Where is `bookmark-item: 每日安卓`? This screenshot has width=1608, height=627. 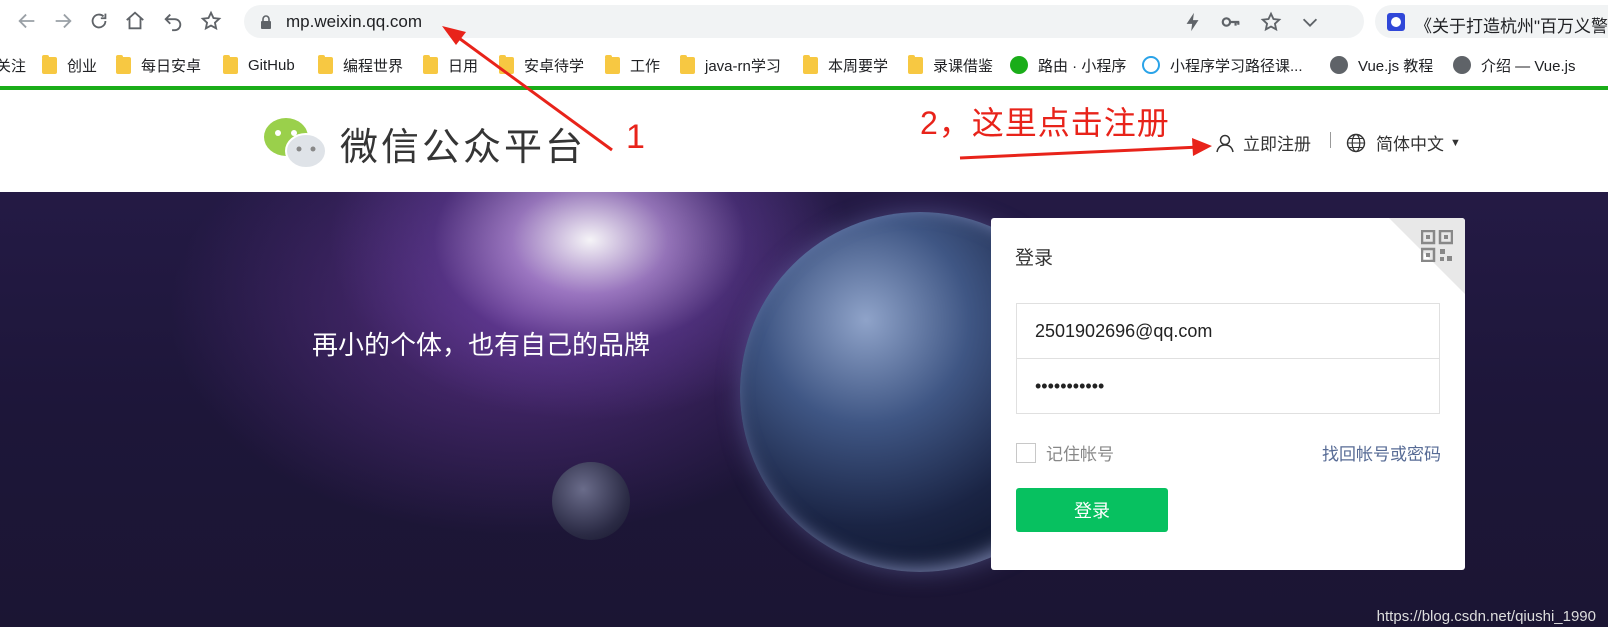 bookmark-item: 每日安卓 is located at coordinates (158, 65).